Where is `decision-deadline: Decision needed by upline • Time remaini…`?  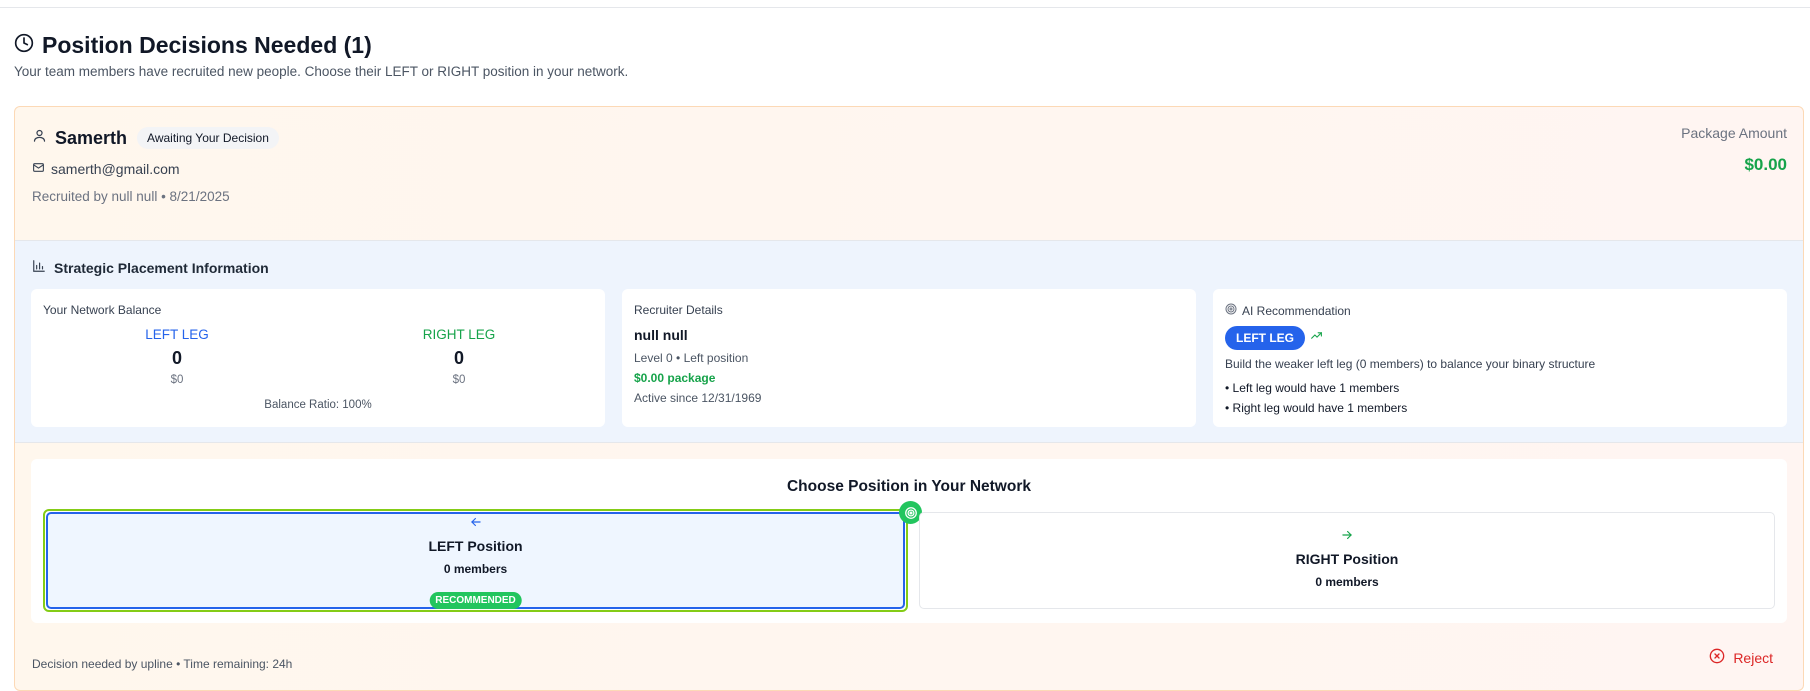
decision-deadline: Decision needed by upline • Time remaini… is located at coordinates (162, 664).